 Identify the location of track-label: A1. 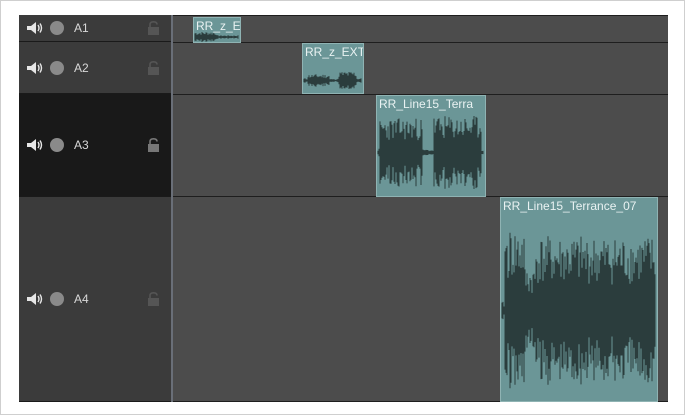
(81, 28).